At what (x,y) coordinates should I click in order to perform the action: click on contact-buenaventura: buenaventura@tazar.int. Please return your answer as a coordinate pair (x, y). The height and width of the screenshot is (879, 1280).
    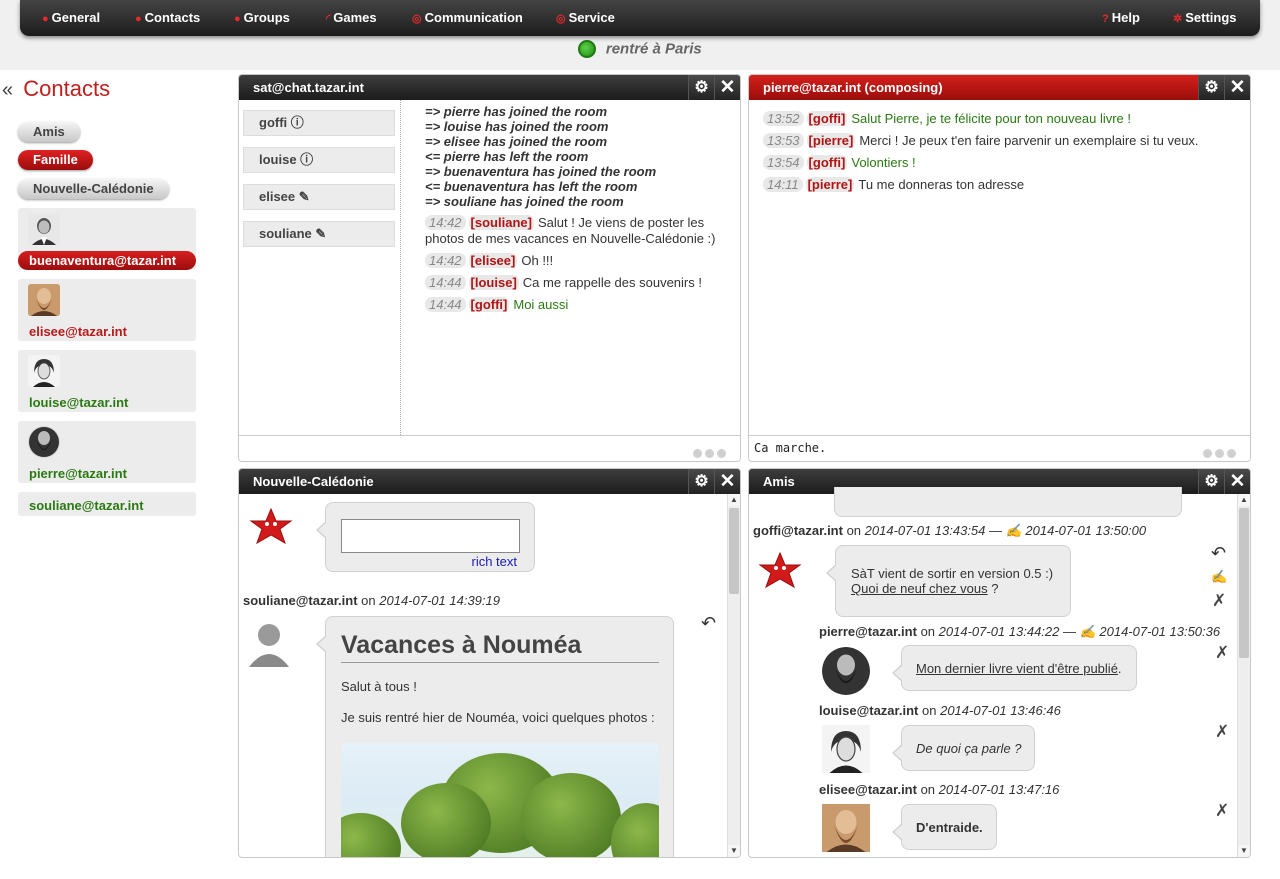
    Looking at the image, I should click on (107, 239).